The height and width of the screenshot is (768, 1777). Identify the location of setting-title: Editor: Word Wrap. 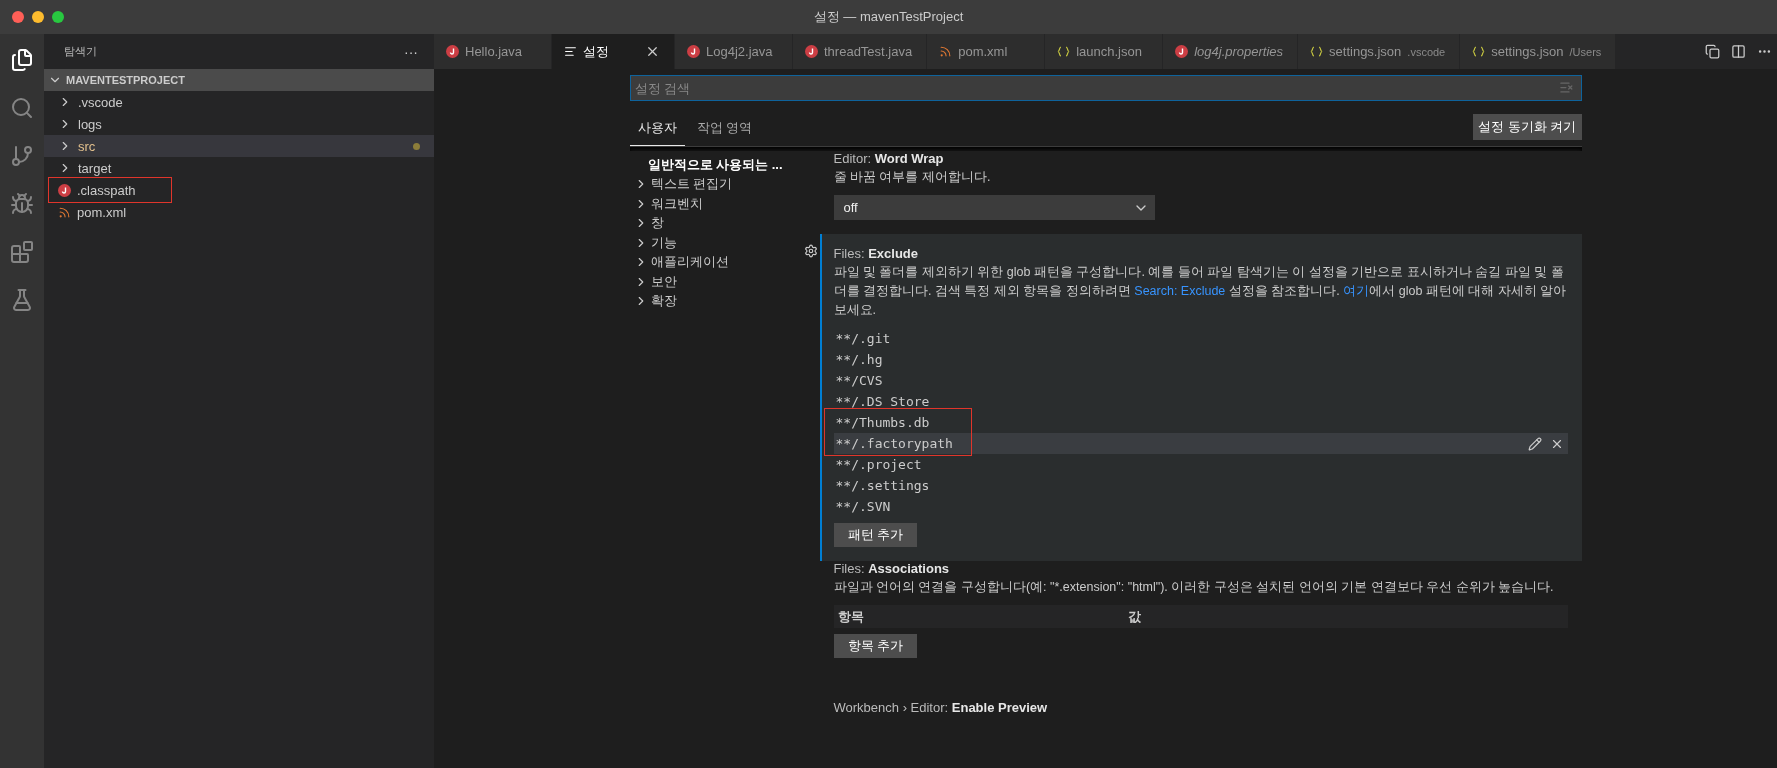
(888, 158).